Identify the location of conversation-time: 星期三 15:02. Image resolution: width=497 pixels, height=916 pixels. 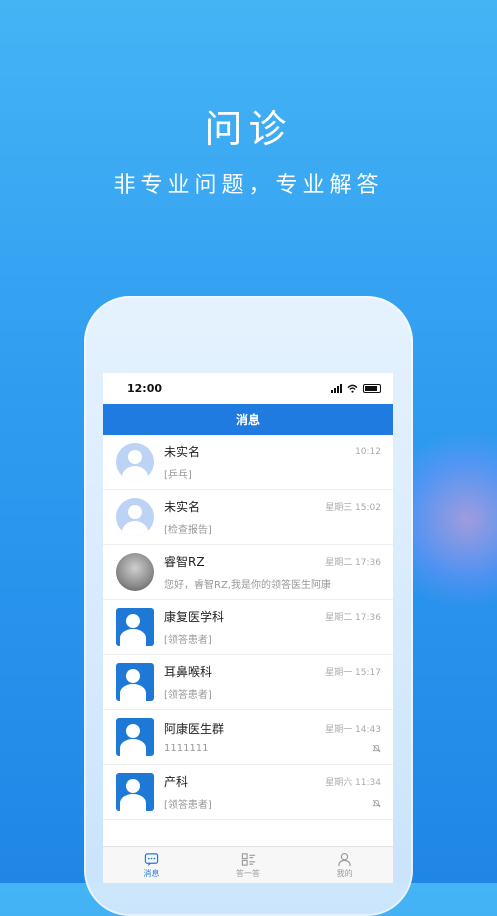
(353, 508).